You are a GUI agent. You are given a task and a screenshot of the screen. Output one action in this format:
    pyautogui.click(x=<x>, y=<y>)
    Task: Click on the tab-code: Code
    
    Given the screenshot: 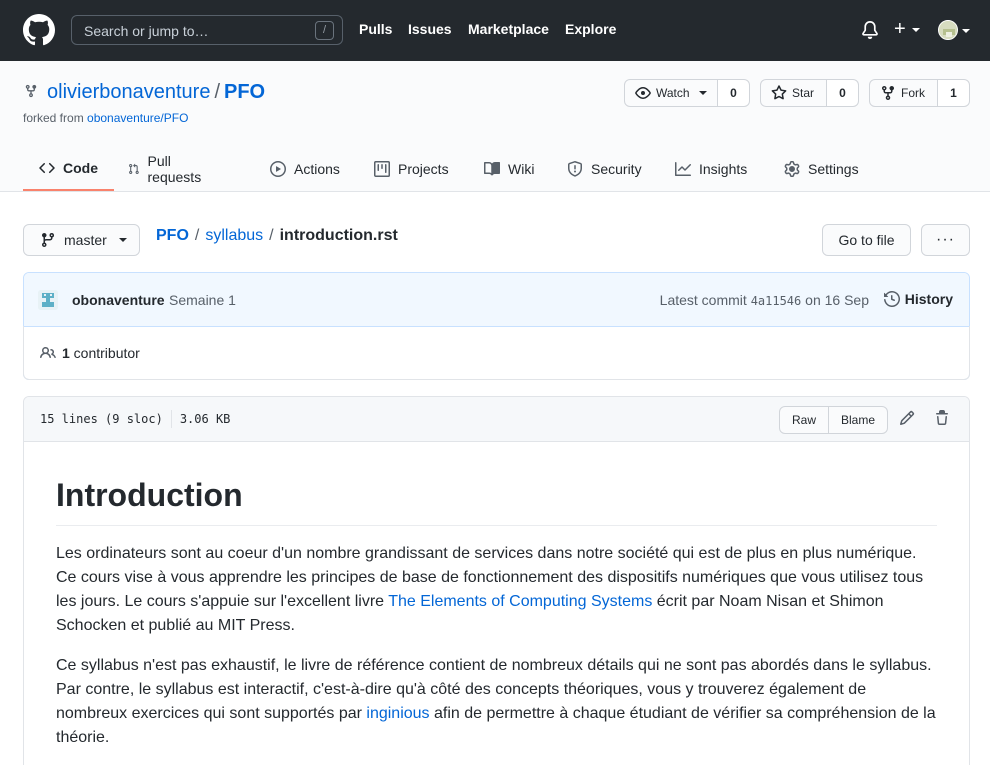 What is the action you would take?
    pyautogui.click(x=68, y=169)
    